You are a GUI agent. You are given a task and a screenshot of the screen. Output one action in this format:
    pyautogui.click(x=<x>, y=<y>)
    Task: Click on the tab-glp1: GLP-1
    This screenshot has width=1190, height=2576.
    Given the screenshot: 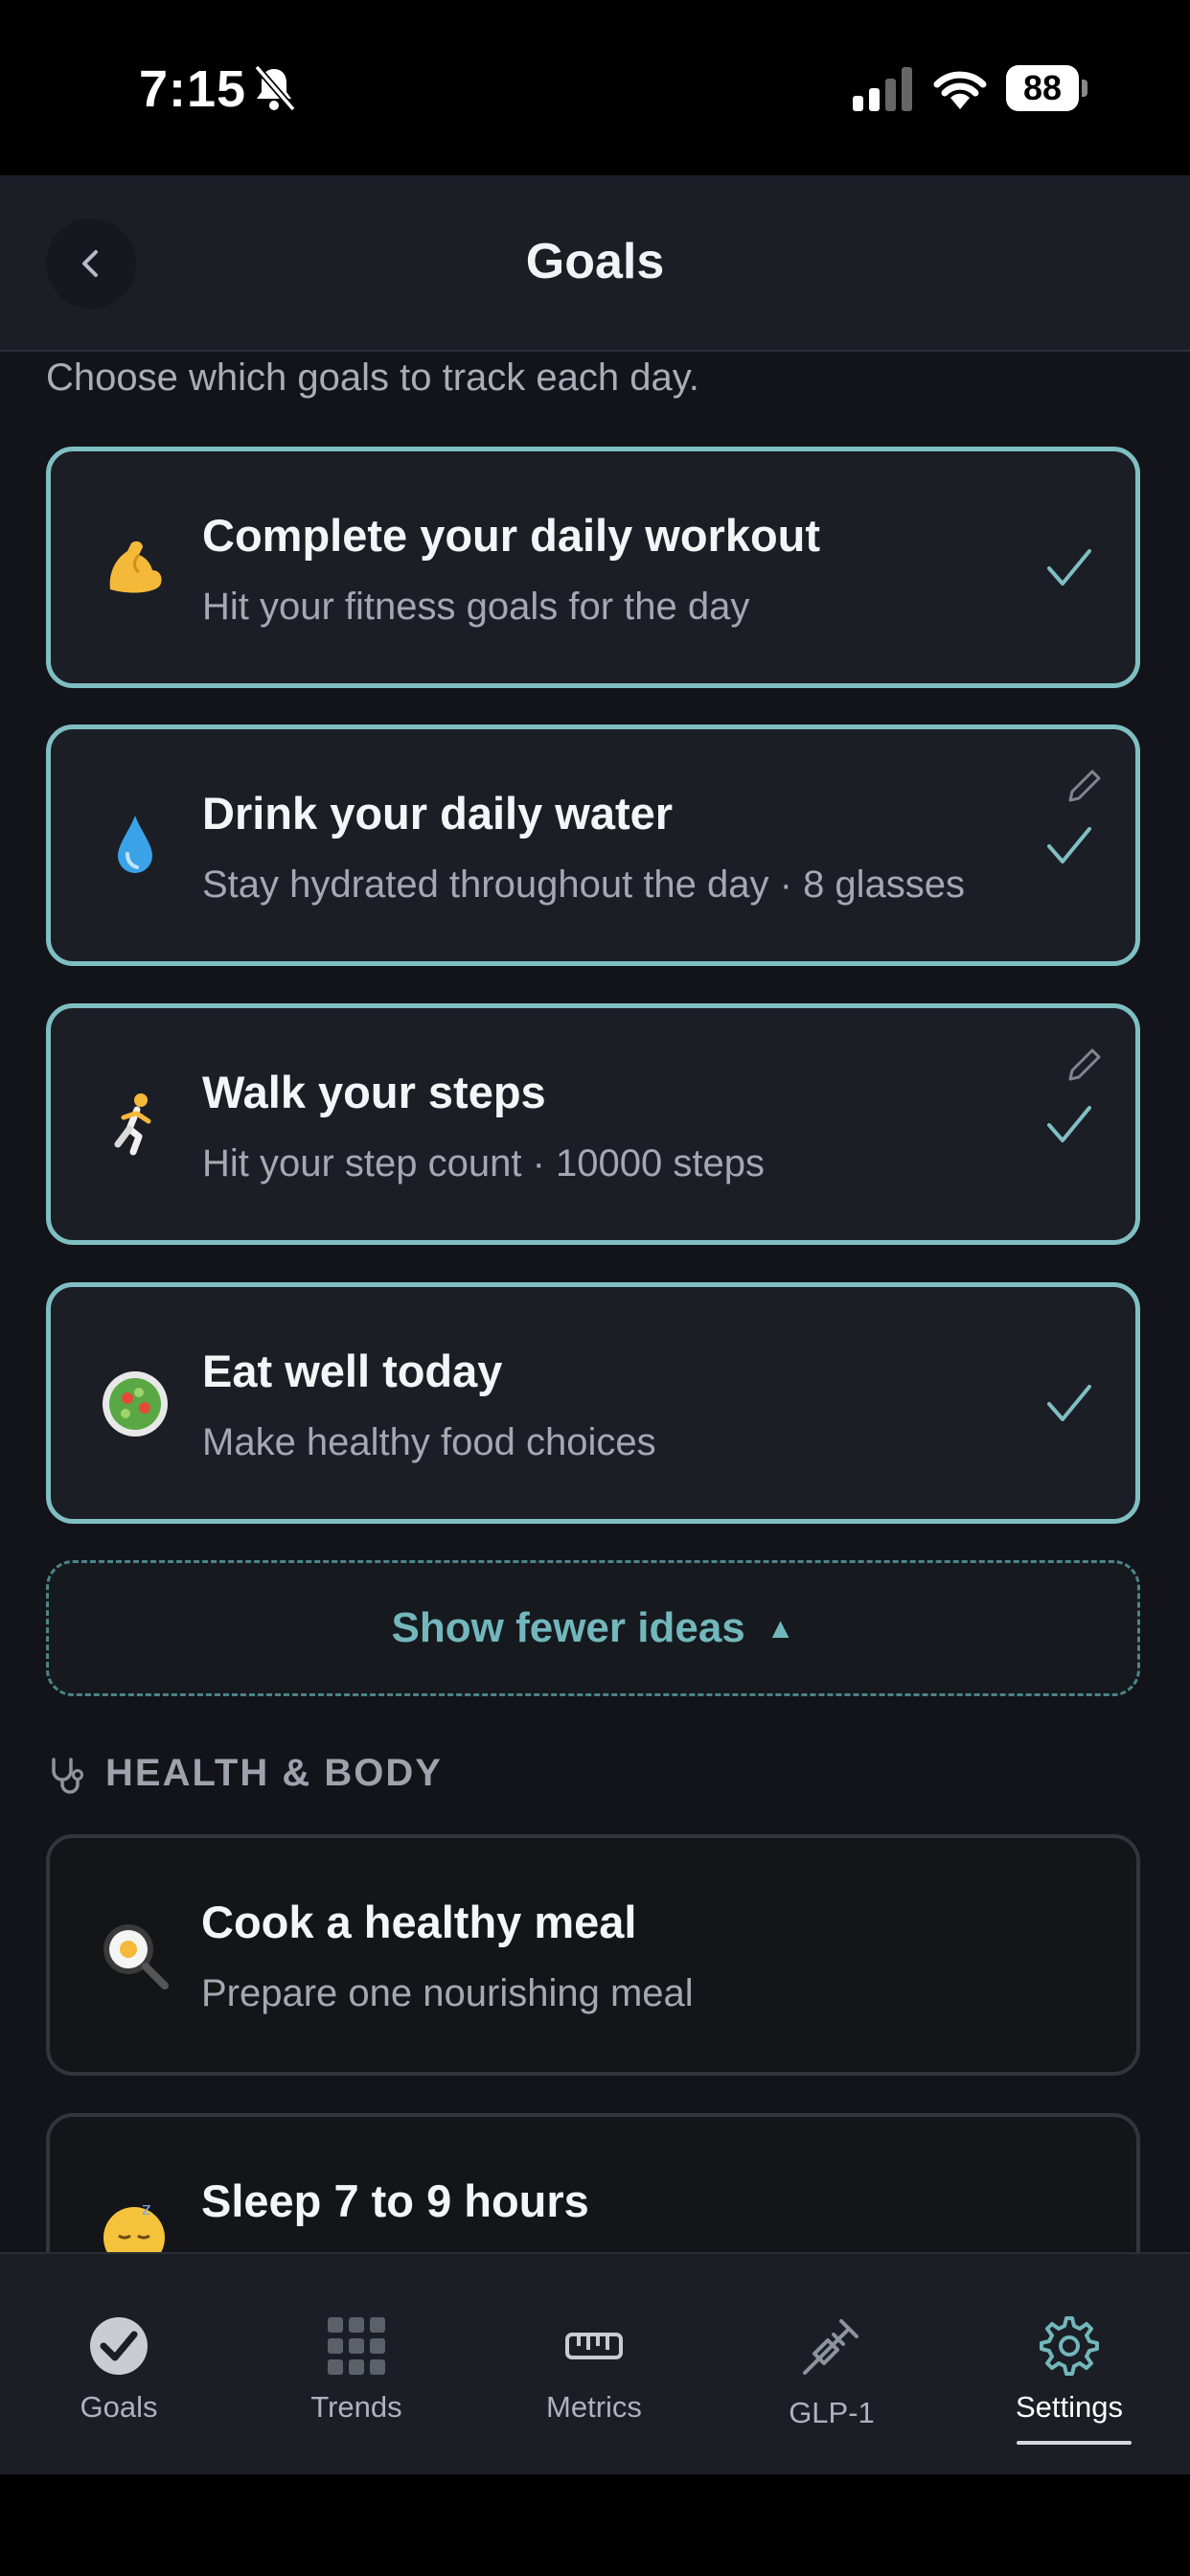 What is the action you would take?
    pyautogui.click(x=832, y=2365)
    